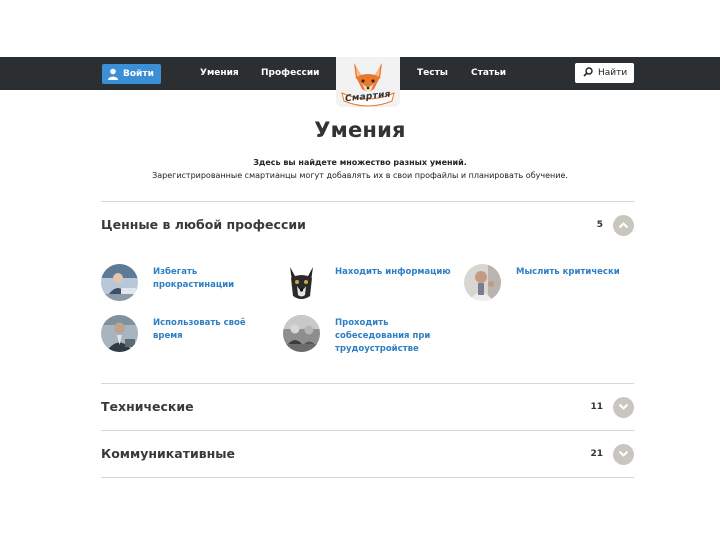 This screenshot has width=720, height=540. I want to click on skill-item-use-time: Использовать своё время, so click(173, 333).